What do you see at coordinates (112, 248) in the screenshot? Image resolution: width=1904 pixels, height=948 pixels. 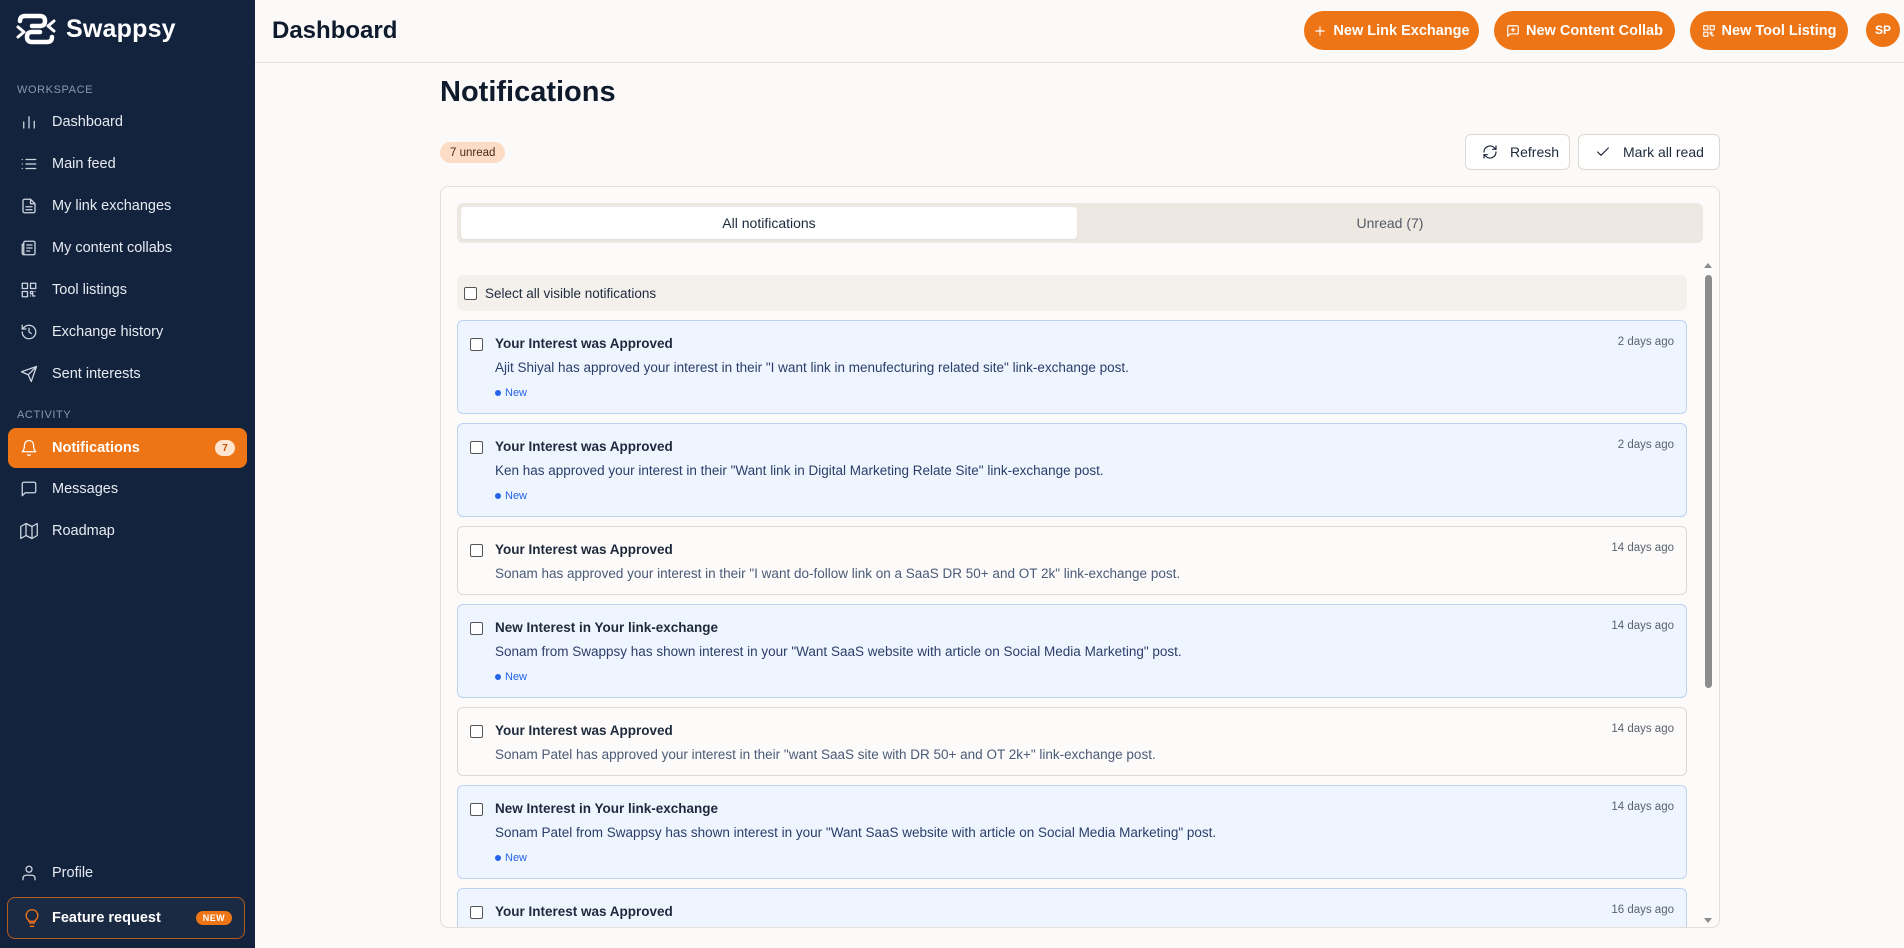 I see `sidebar-item-label: My content collabs` at bounding box center [112, 248].